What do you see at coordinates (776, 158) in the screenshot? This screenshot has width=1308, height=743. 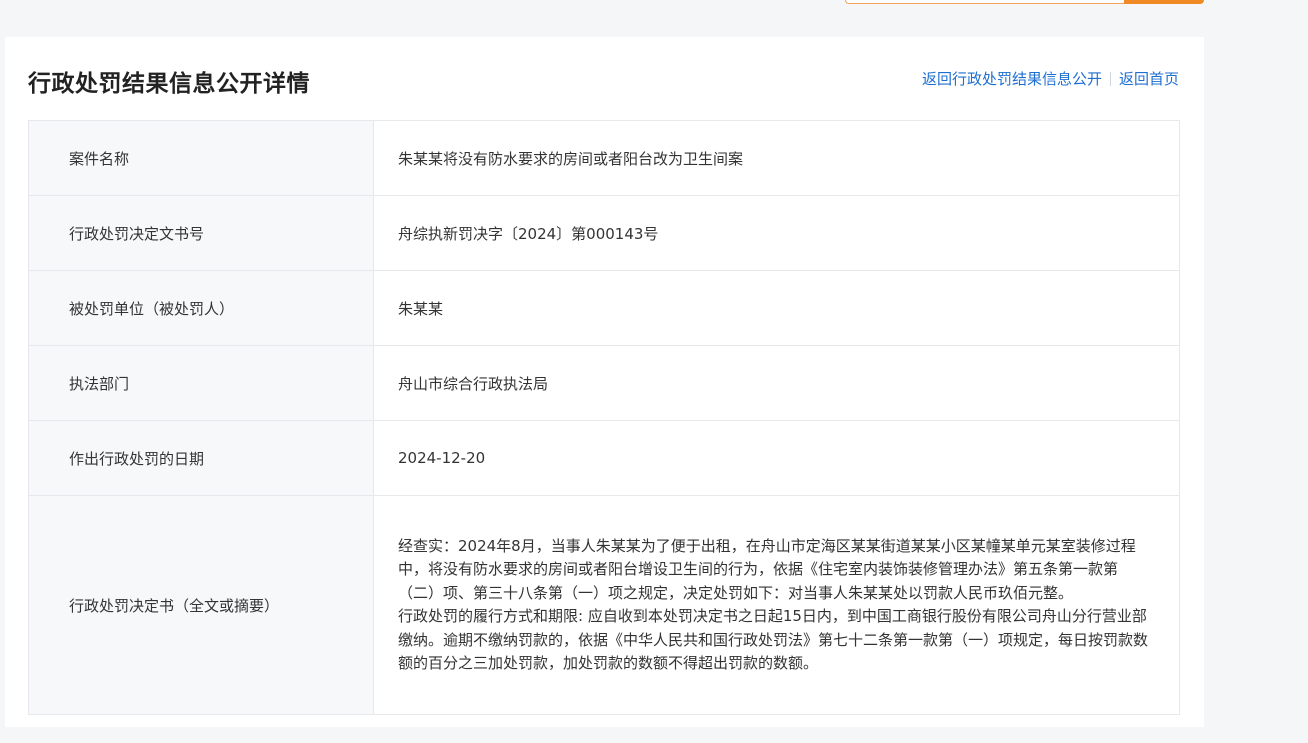 I see `row-value-case-name: 朱某某将没有防水要求的房间或者阳台改为卫生间案` at bounding box center [776, 158].